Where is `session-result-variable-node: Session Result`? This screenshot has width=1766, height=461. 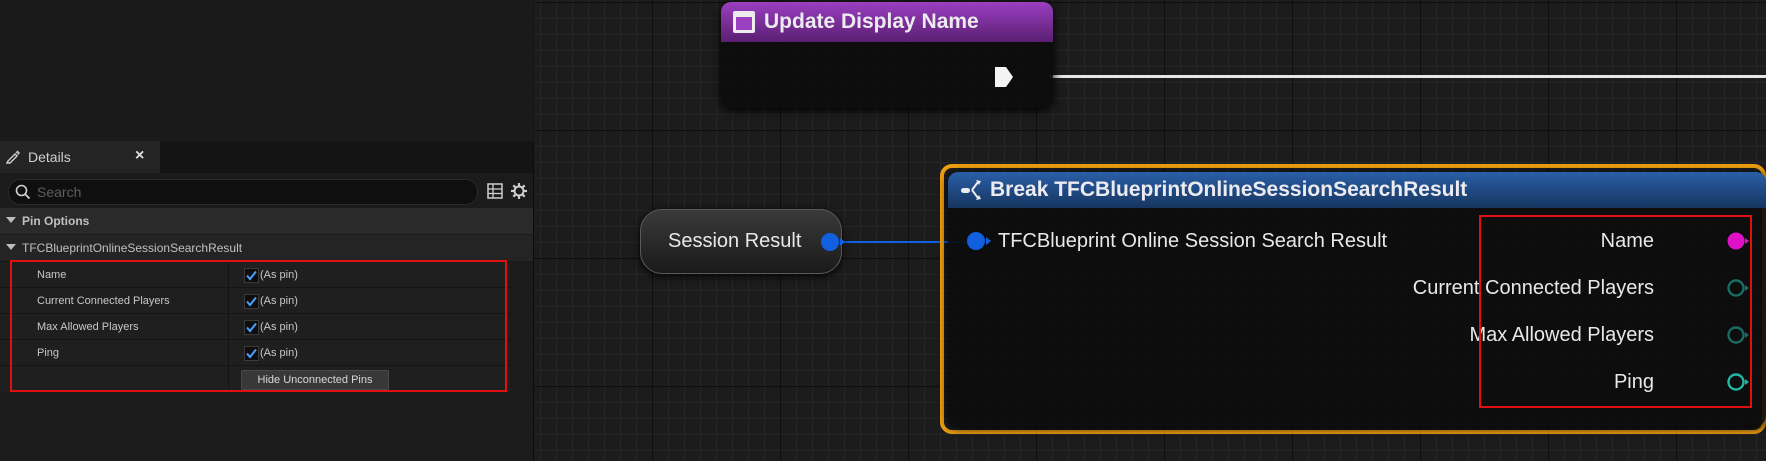
session-result-variable-node: Session Result is located at coordinates (742, 241).